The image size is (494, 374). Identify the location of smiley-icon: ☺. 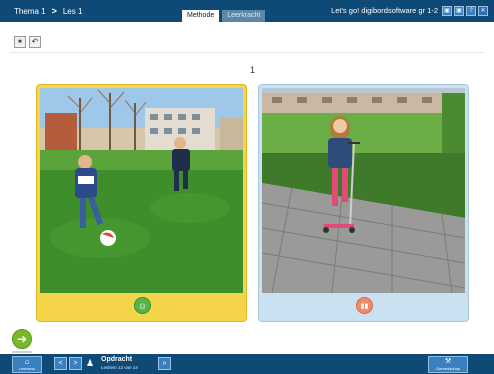
(142, 305).